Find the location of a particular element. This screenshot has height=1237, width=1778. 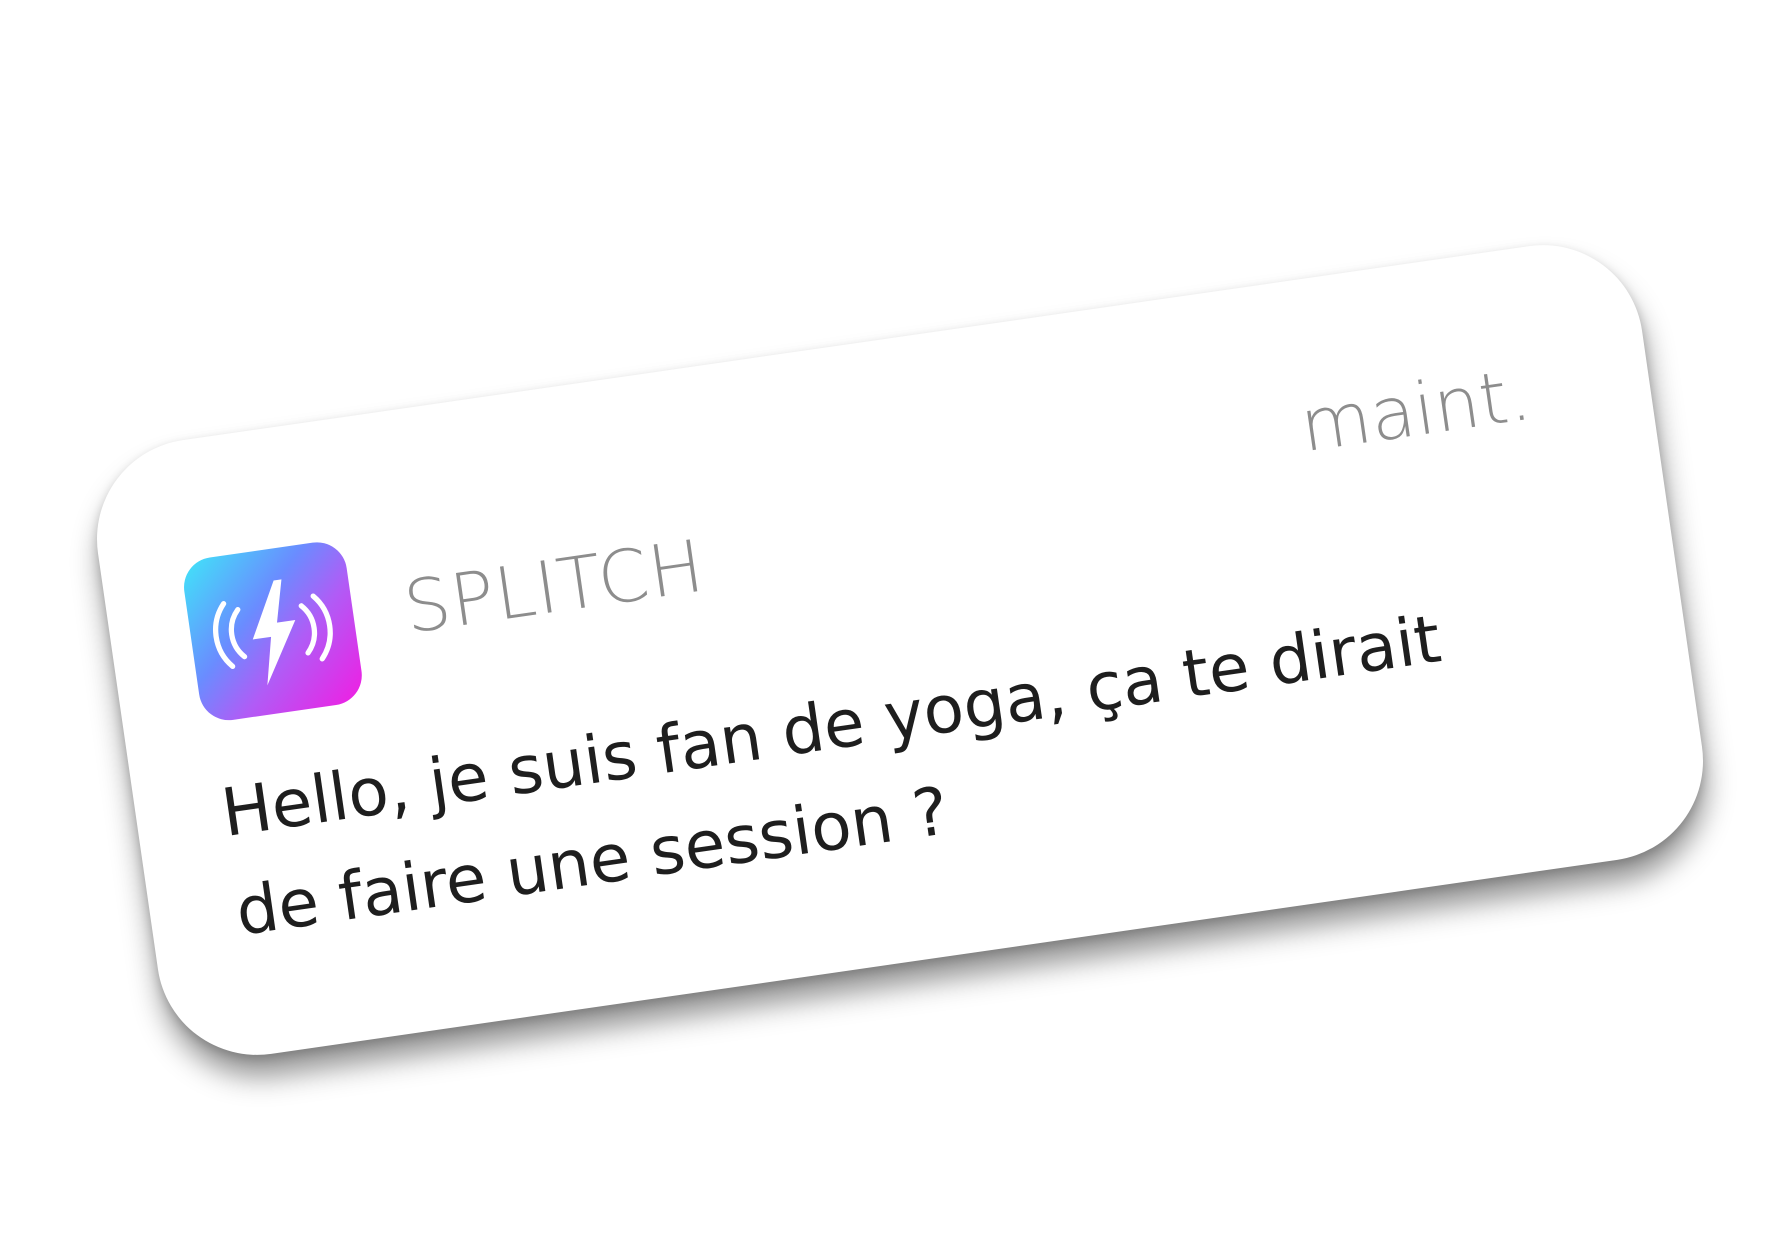

lightning-bolt-icon is located at coordinates (273, 632).